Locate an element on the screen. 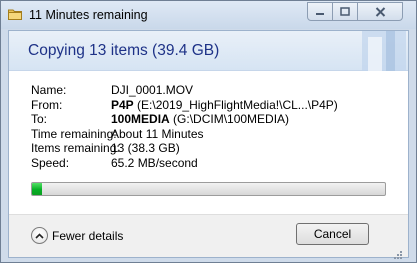  fewer-details-button is located at coordinates (39, 235).